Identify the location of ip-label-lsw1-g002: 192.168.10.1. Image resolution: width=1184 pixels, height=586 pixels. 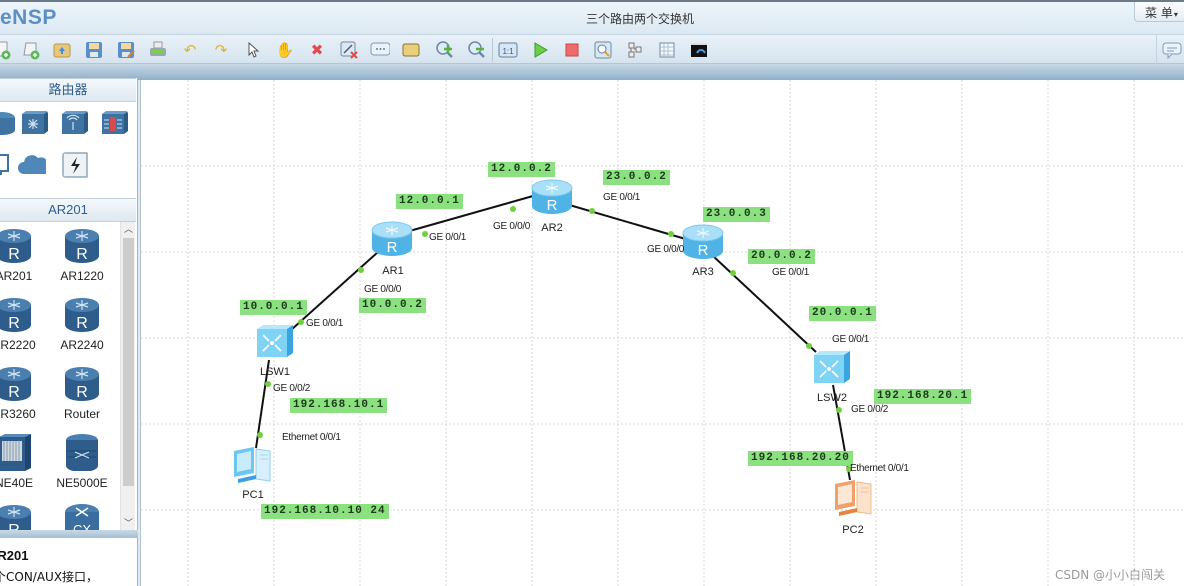
(339, 405).